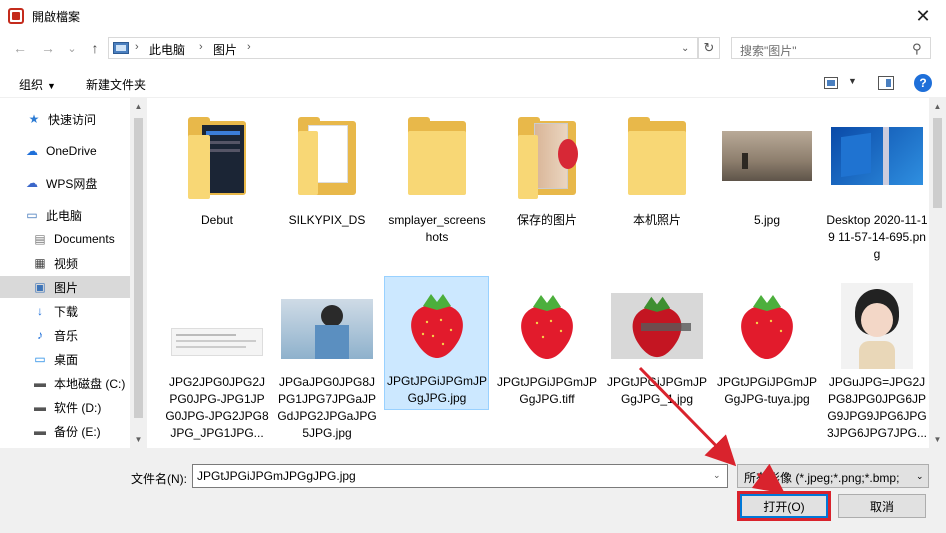 The image size is (946, 533). I want to click on organize-button: 组织 ▼, so click(37, 84).